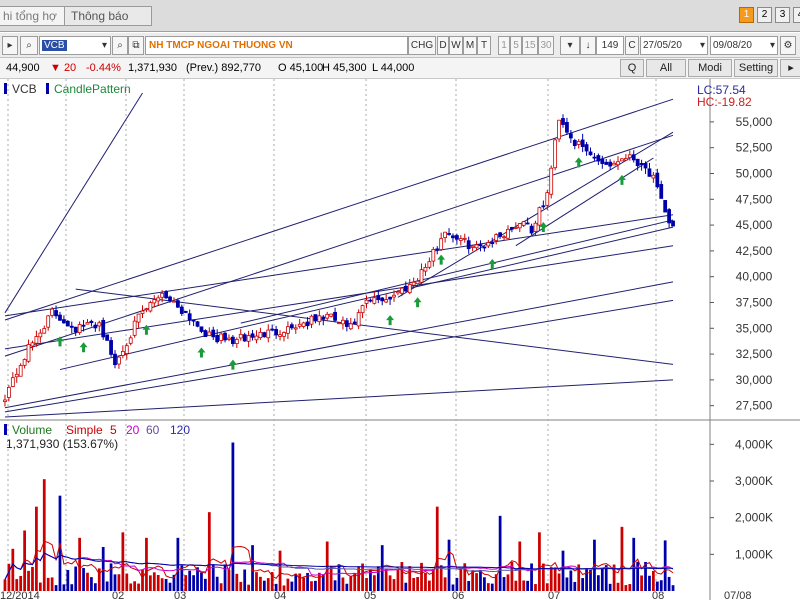  Describe the element at coordinates (632, 45) in the screenshot. I see `c-button: C` at that location.